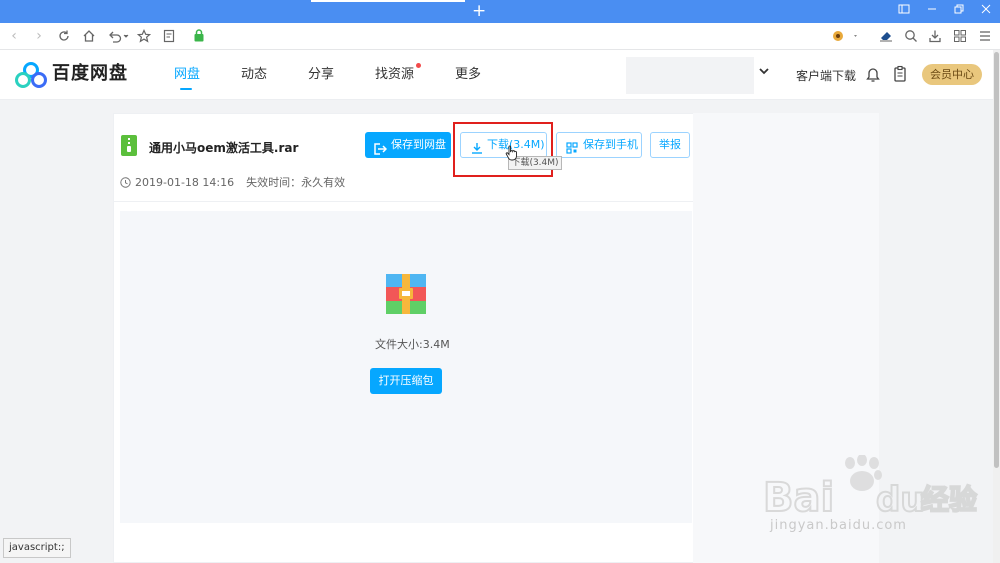  What do you see at coordinates (89, 36) in the screenshot?
I see `home-icon` at bounding box center [89, 36].